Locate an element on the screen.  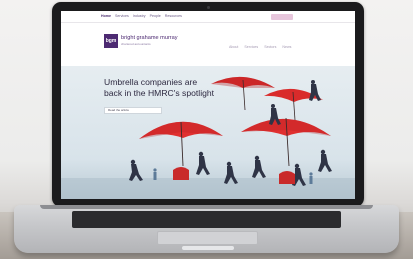
touchpad is located at coordinates (207, 238).